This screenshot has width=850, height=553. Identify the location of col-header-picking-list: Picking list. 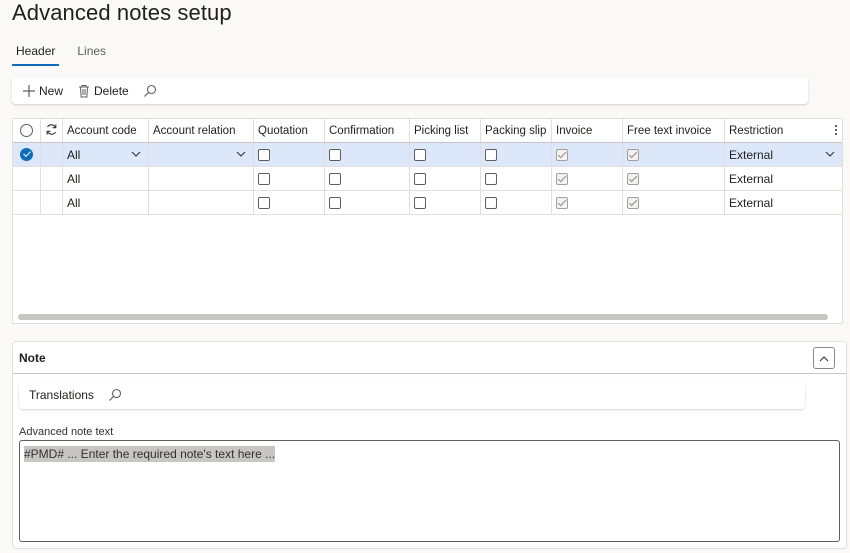
(445, 130).